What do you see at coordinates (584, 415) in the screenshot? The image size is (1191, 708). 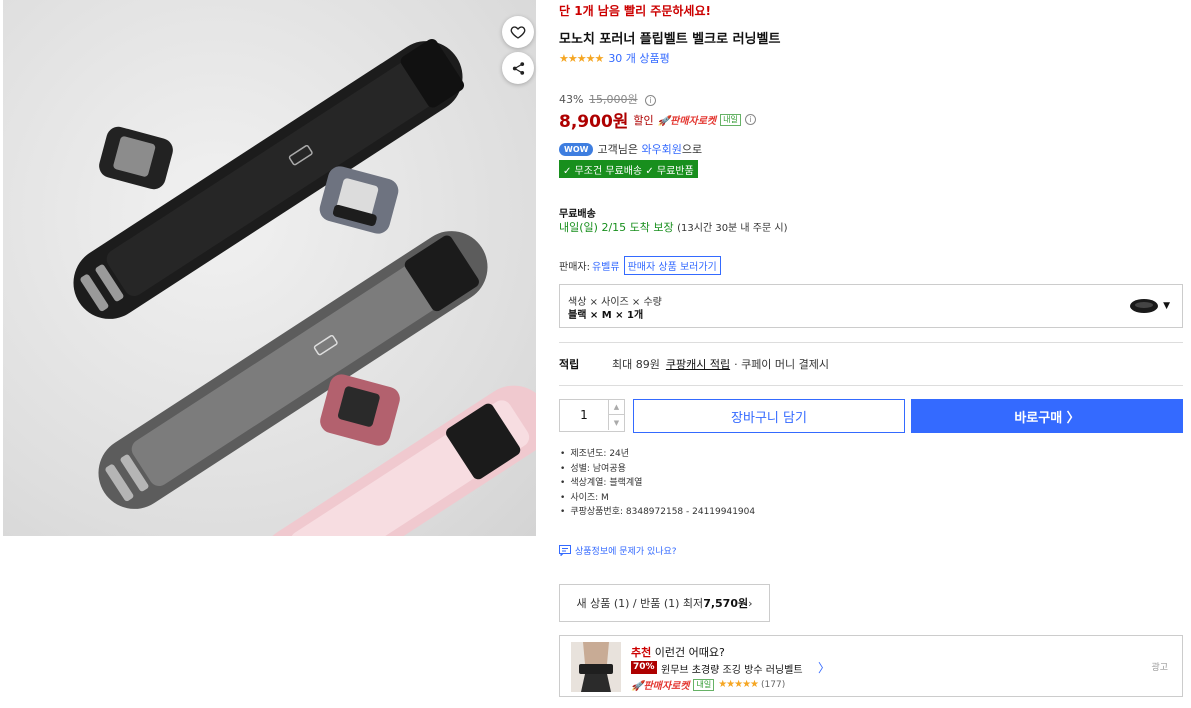 I see `quantity-input: 1` at bounding box center [584, 415].